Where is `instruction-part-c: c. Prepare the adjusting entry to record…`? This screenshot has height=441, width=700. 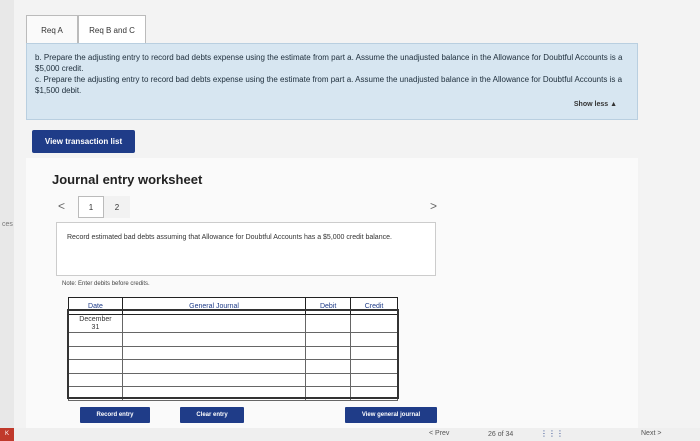
instruction-part-c: c. Prepare the adjusting entry to record… is located at coordinates (329, 85).